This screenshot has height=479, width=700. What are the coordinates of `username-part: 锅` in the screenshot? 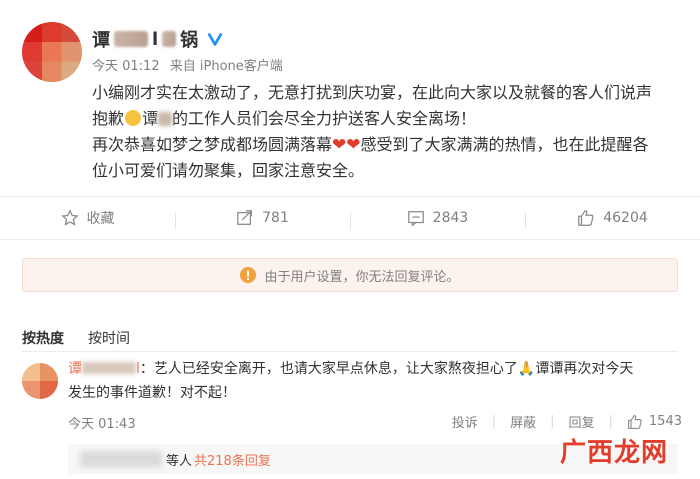 It's located at (189, 40).